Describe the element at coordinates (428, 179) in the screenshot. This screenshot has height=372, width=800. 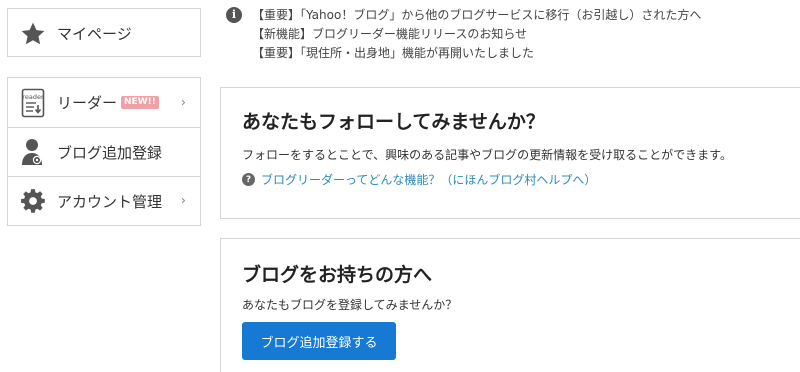
I see `help-link-label: ブログリーダーってどんな機能？（にほんブログ村ヘルプへ）` at that location.